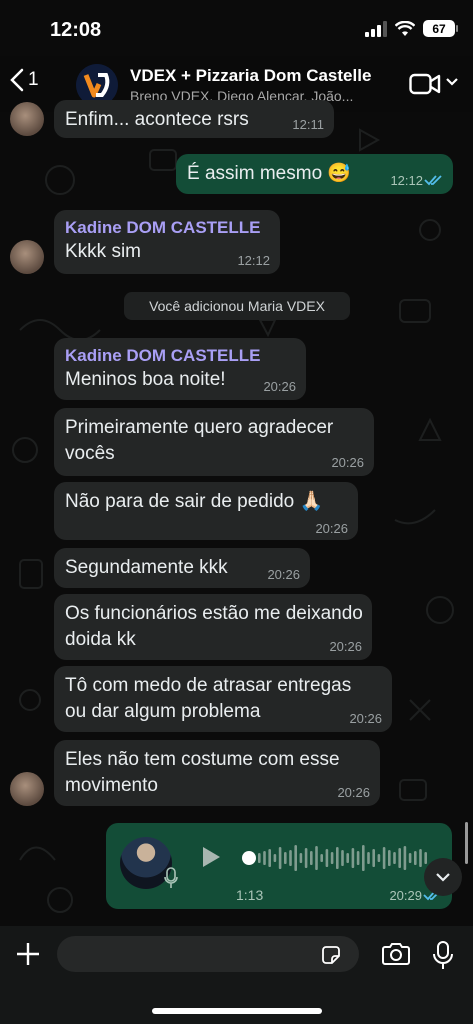 Image resolution: width=473 pixels, height=1024 pixels. I want to click on voice-message-bubble: 1:13 20:29, so click(279, 866).